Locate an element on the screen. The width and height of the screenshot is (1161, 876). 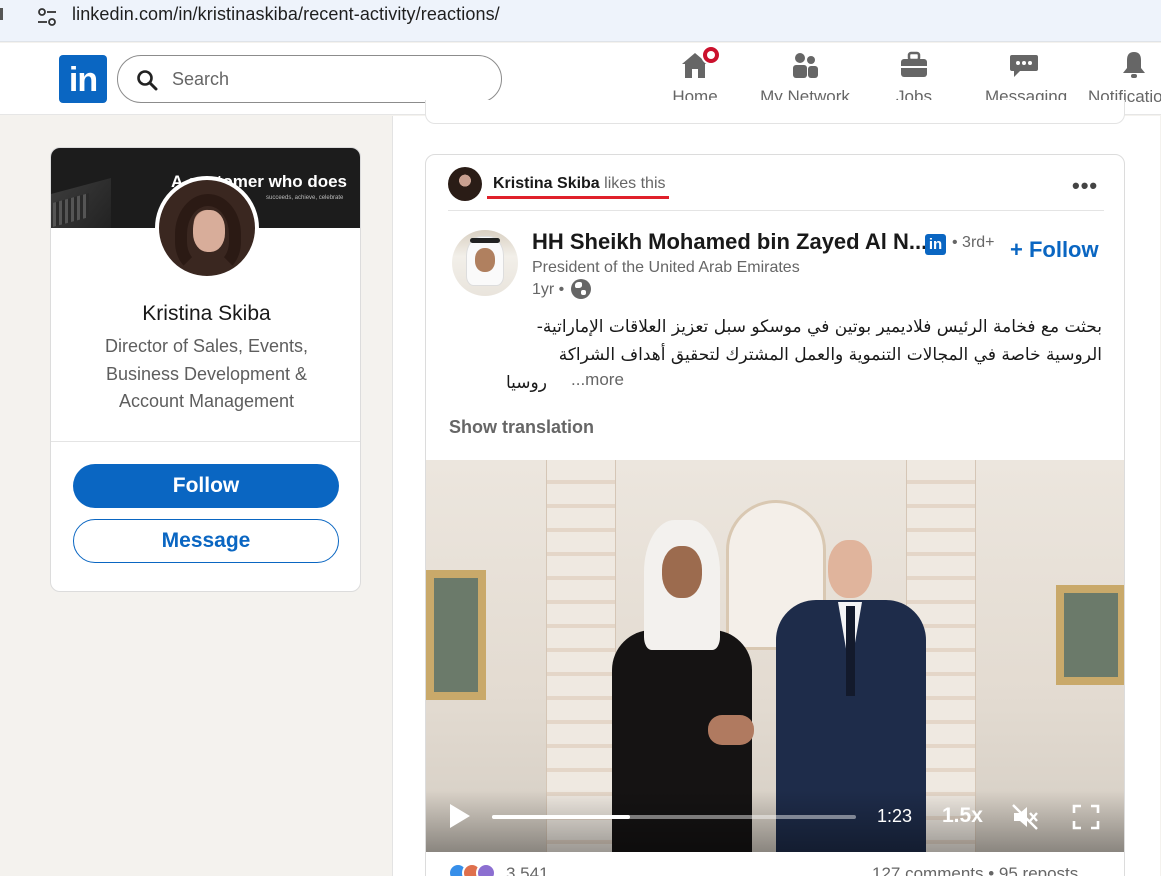
follow-author-button: + Follow is located at coordinates (1054, 250).